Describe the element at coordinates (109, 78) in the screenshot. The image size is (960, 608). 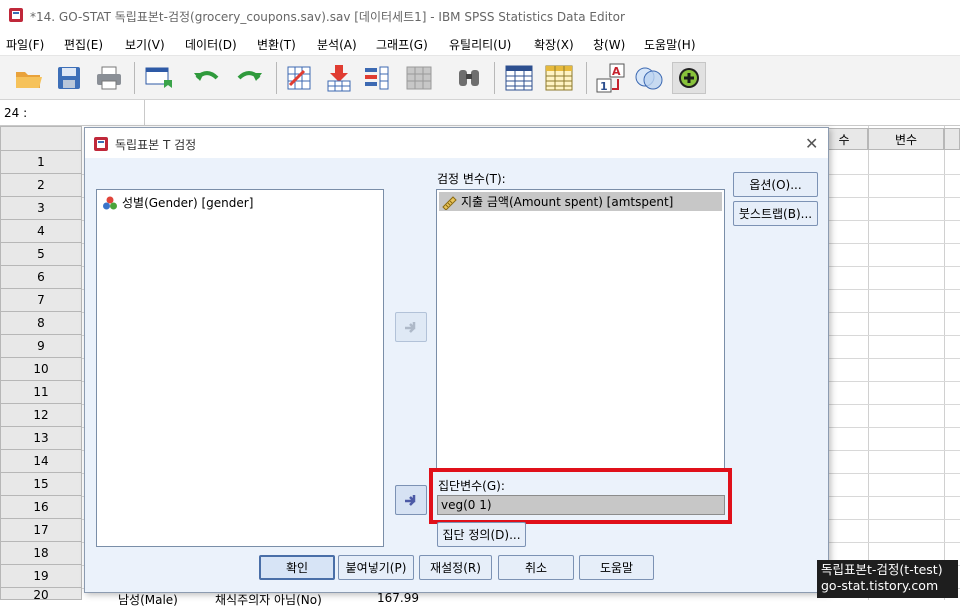
I see `print-icon` at that location.